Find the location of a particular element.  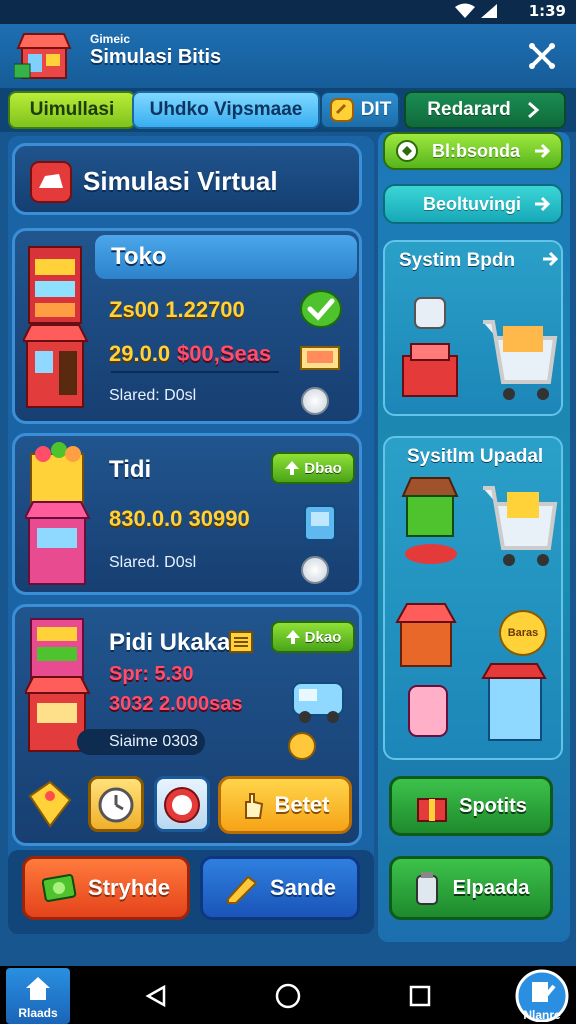

spotits-button: Spotits is located at coordinates (471, 806).